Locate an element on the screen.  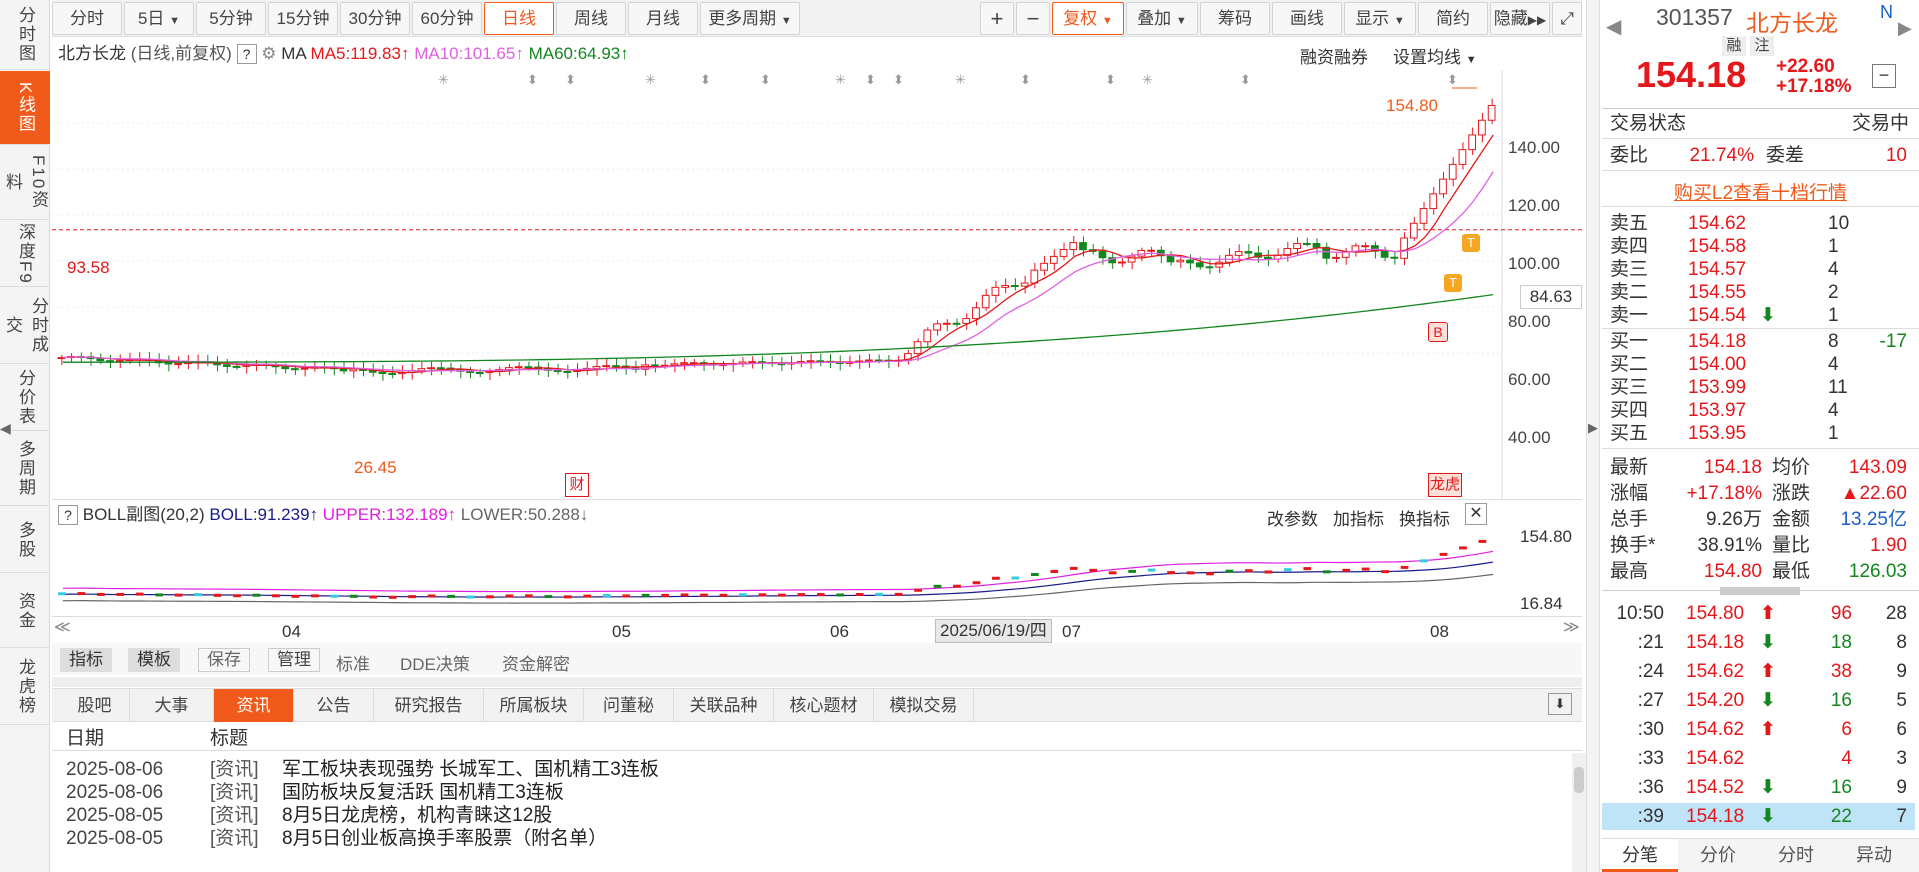
finance-badge: 财 is located at coordinates (577, 485).